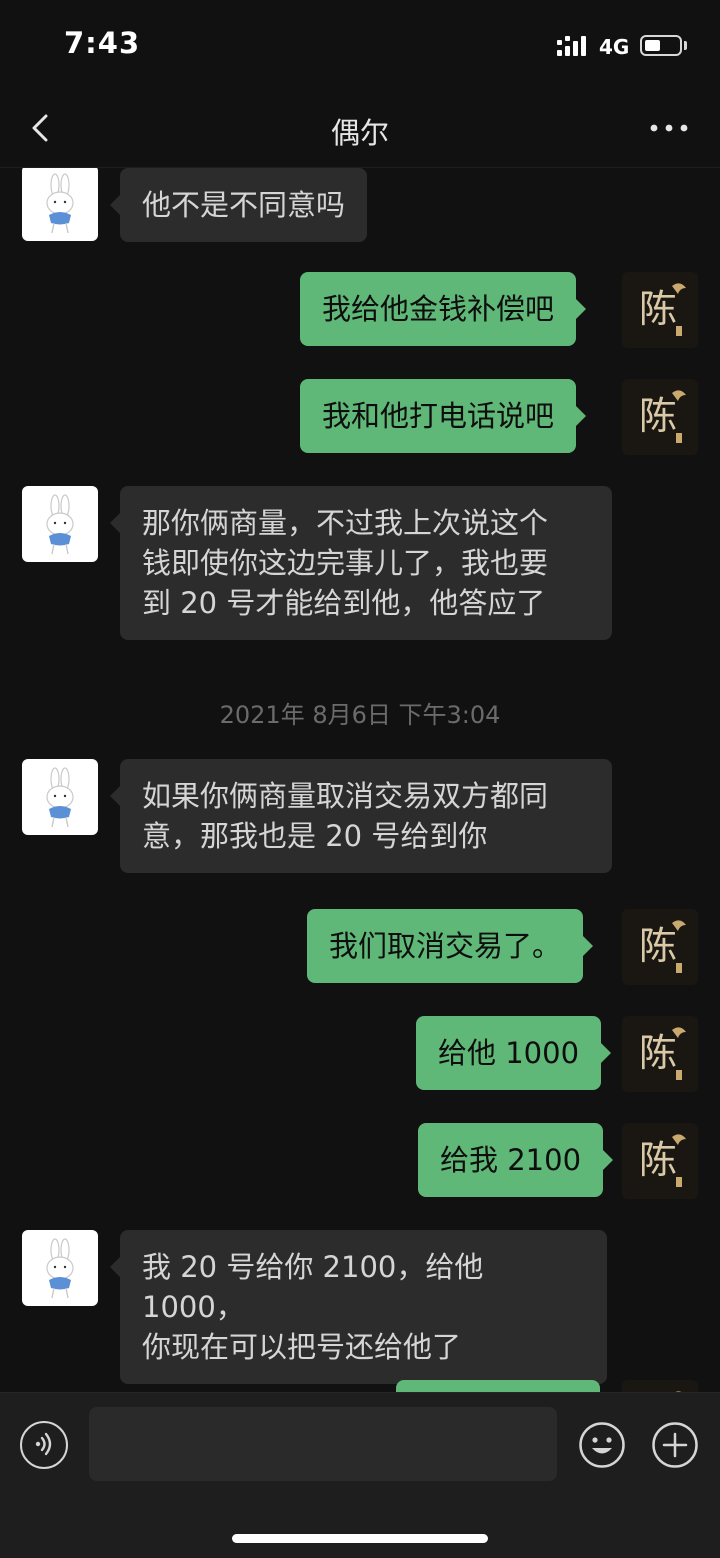 The image size is (720, 1558). What do you see at coordinates (360, 1161) in the screenshot?
I see `message-row-outgoing: 给我 2100 陈` at bounding box center [360, 1161].